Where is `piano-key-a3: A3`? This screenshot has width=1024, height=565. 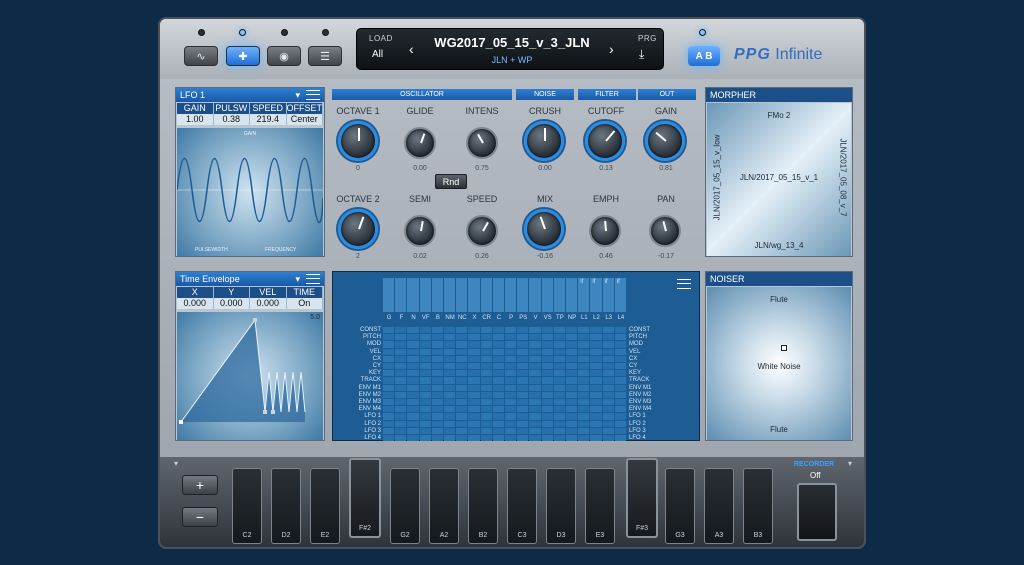 piano-key-a3: A3 is located at coordinates (719, 506).